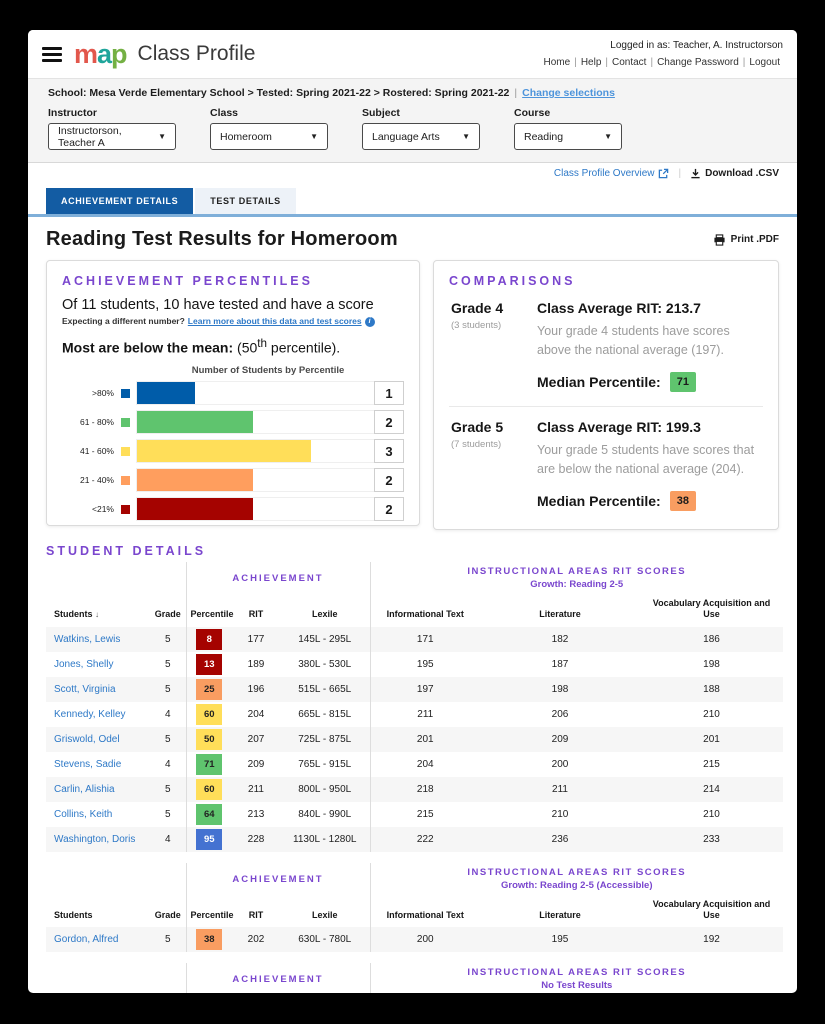 This screenshot has width=825, height=1024. I want to click on info-icon: i, so click(369, 321).